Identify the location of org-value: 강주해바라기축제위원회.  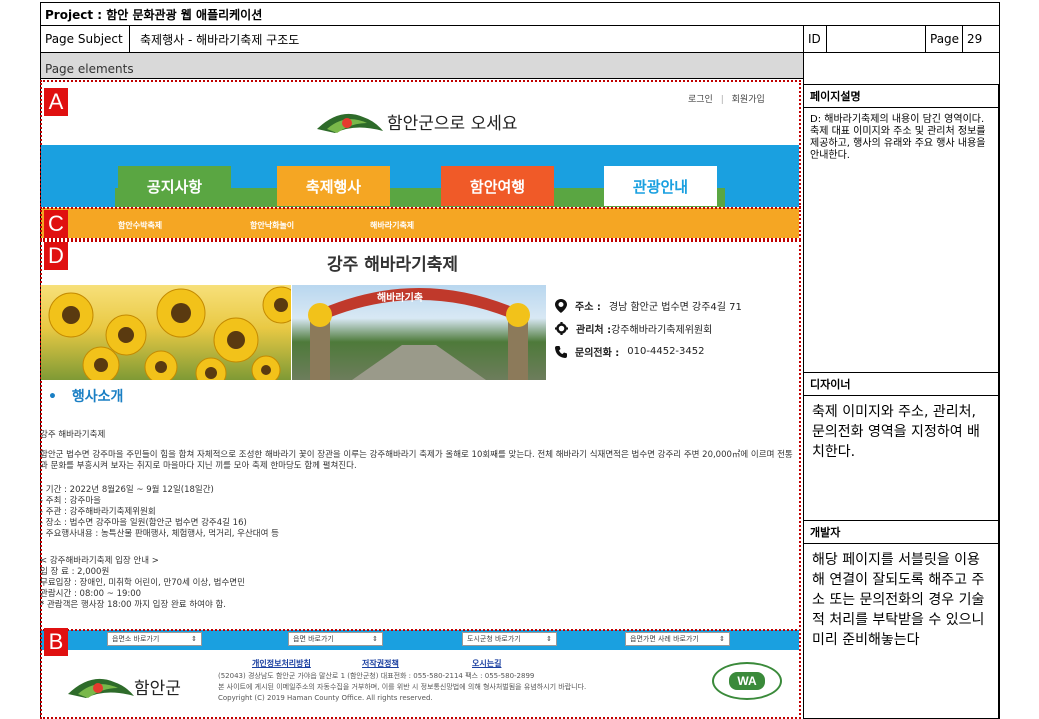
(662, 330).